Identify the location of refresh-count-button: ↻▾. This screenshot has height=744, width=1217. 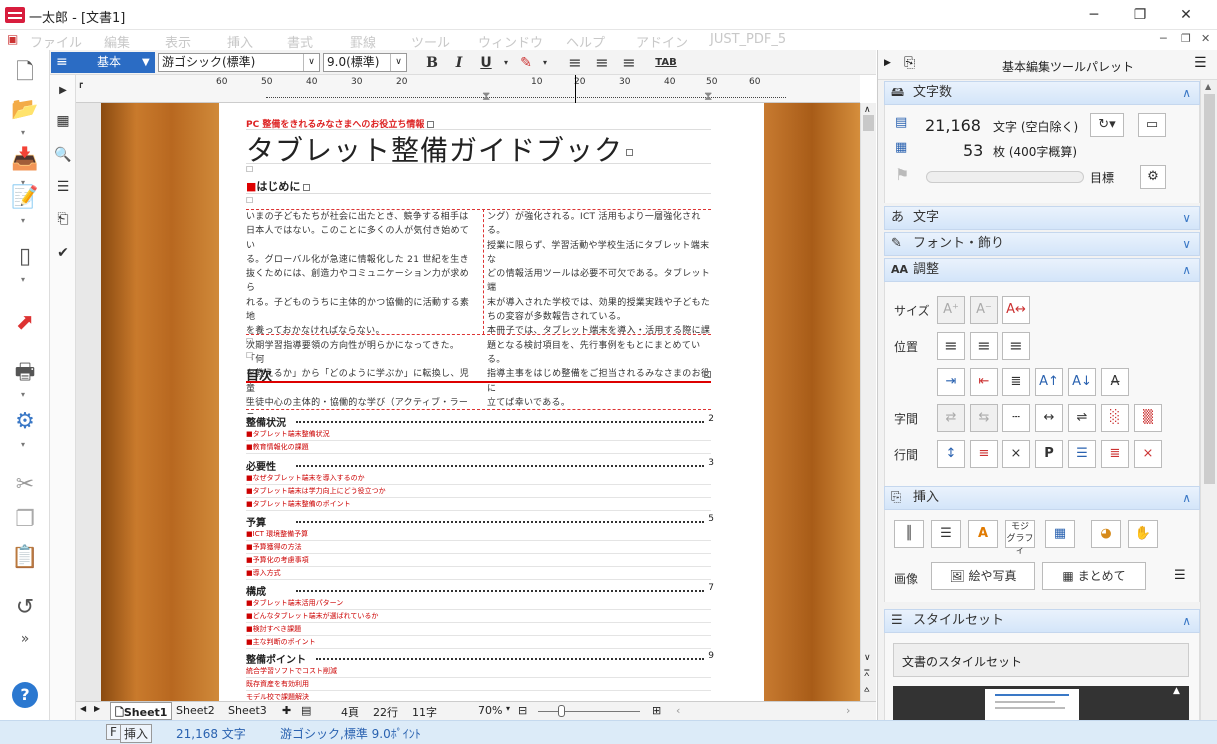
(1107, 125).